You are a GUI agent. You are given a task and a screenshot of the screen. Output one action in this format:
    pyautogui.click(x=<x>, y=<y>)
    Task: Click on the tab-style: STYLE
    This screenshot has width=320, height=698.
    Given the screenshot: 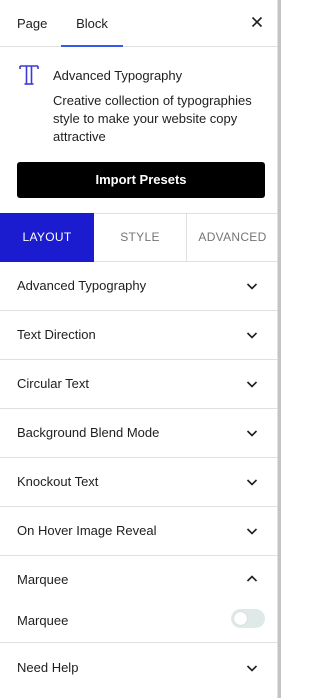 What is the action you would take?
    pyautogui.click(x=140, y=237)
    